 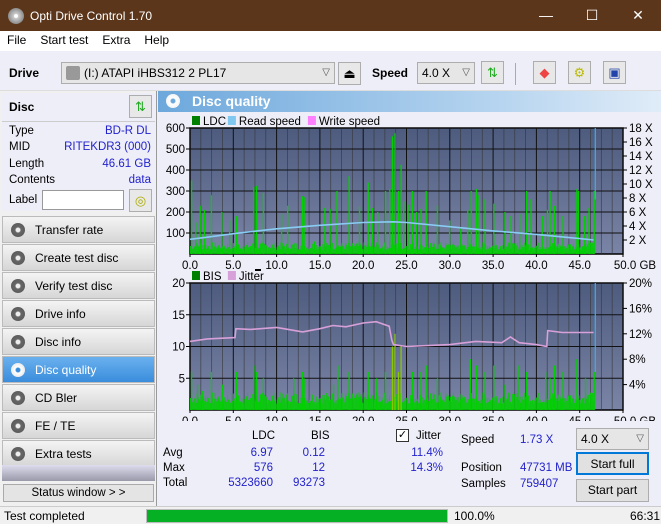 I want to click on test-speed-select: 4.0 X ▽, so click(x=612, y=439).